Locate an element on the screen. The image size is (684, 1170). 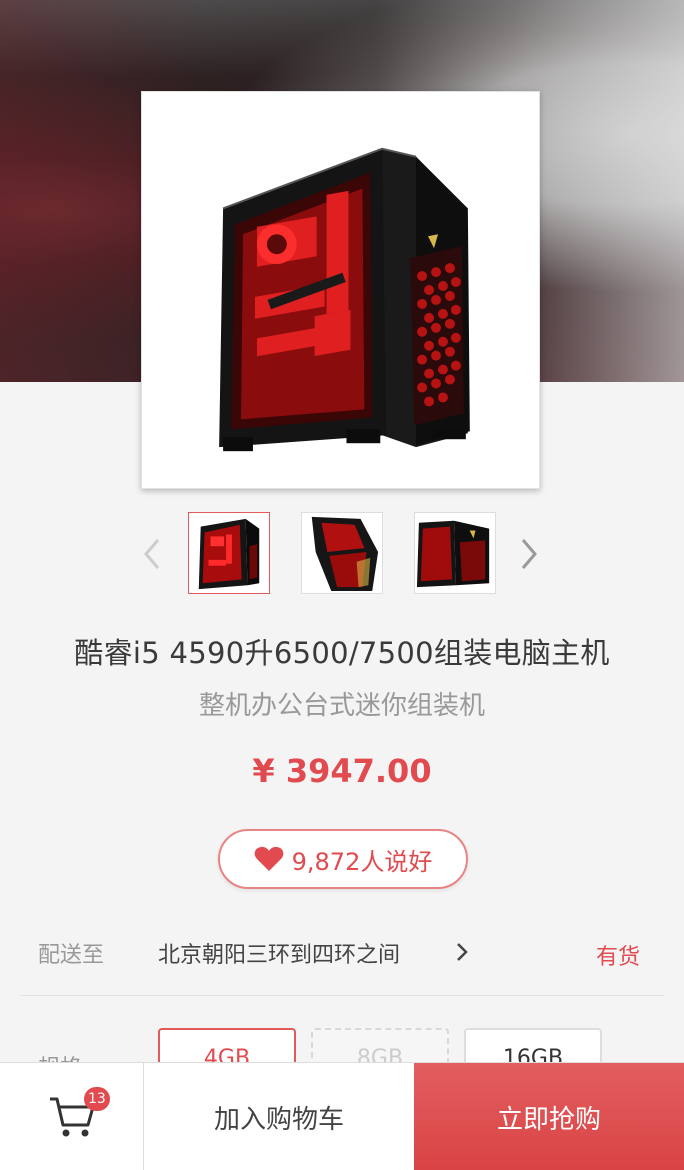
product-subtitle: 整机办公台式迷你组装机 is located at coordinates (341, 706).